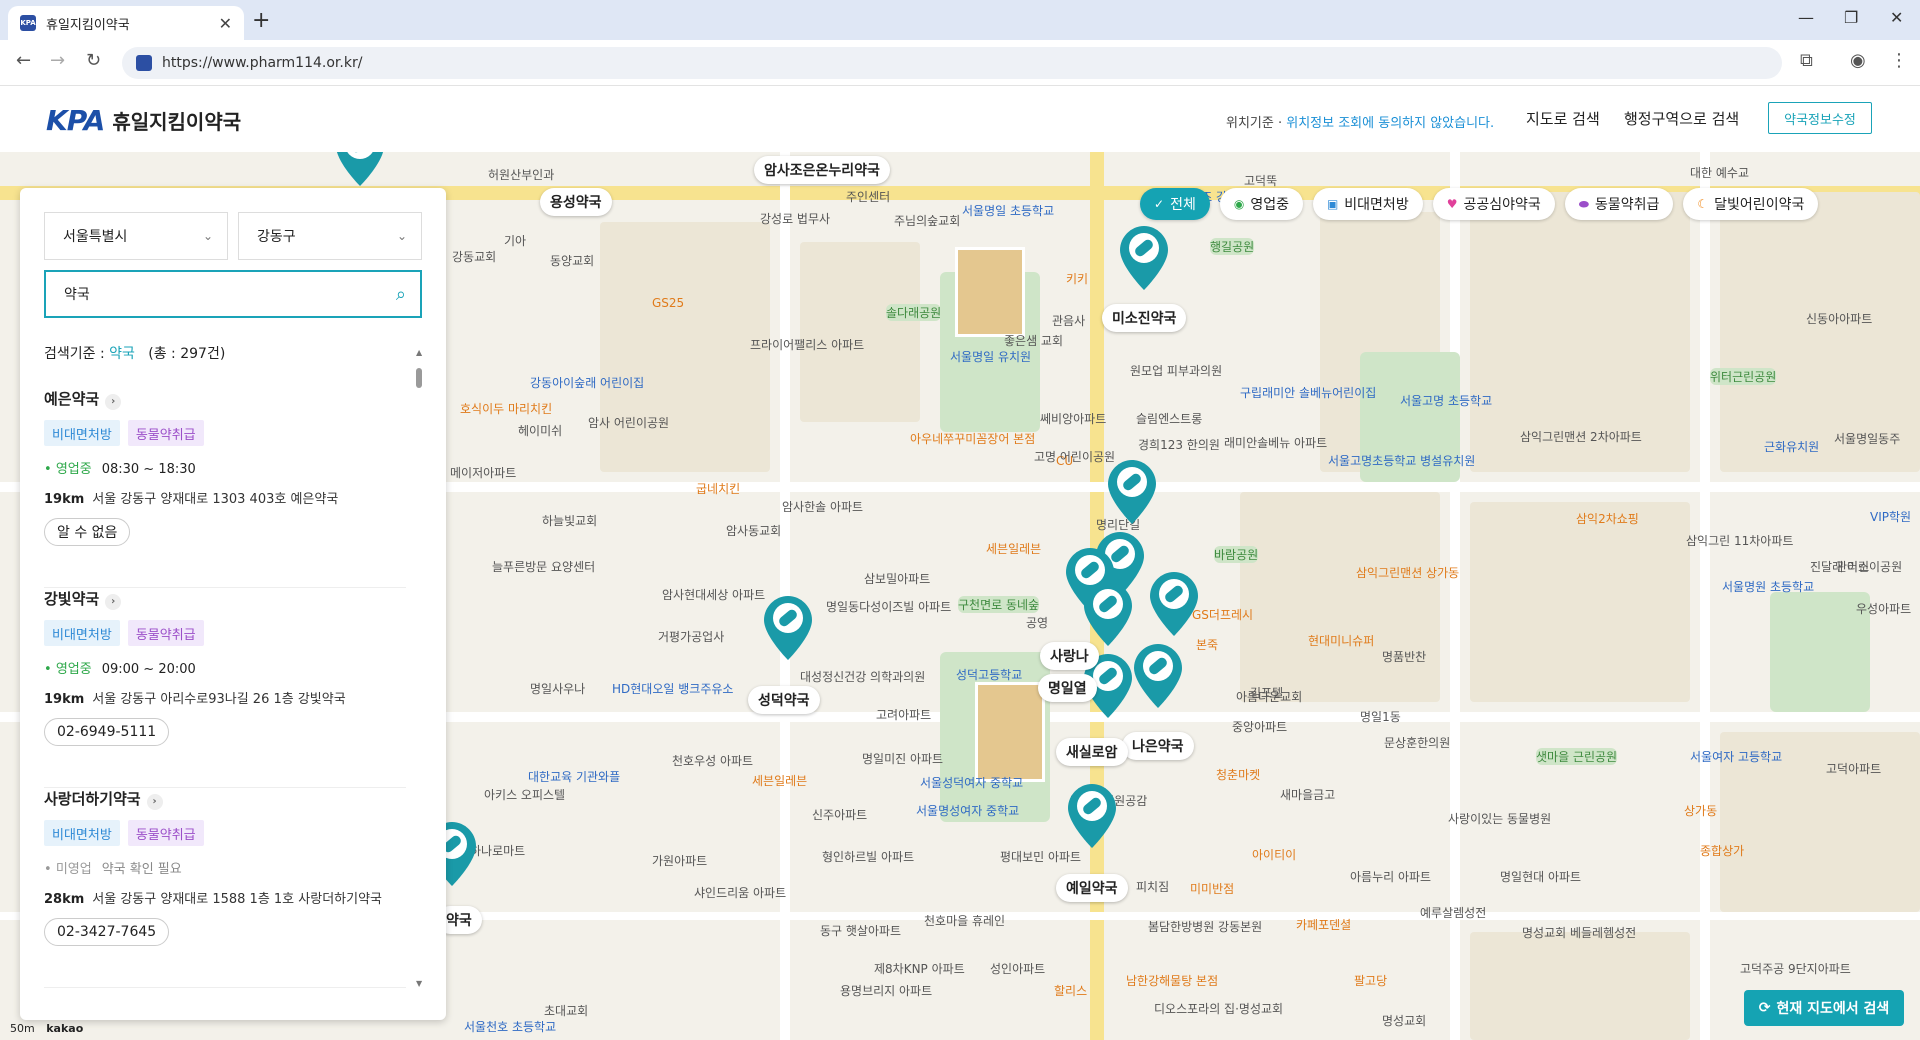 Image resolution: width=1920 pixels, height=1040 pixels. What do you see at coordinates (22, 1028) in the screenshot?
I see `scale-text: 50m` at bounding box center [22, 1028].